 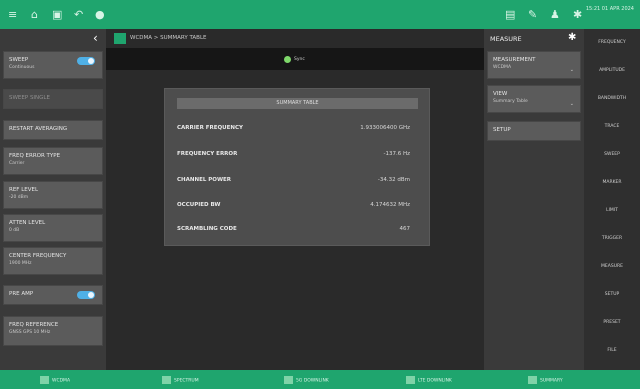 What do you see at coordinates (612, 211) in the screenshot?
I see `menu-item-limit: LIMIT` at bounding box center [612, 211].